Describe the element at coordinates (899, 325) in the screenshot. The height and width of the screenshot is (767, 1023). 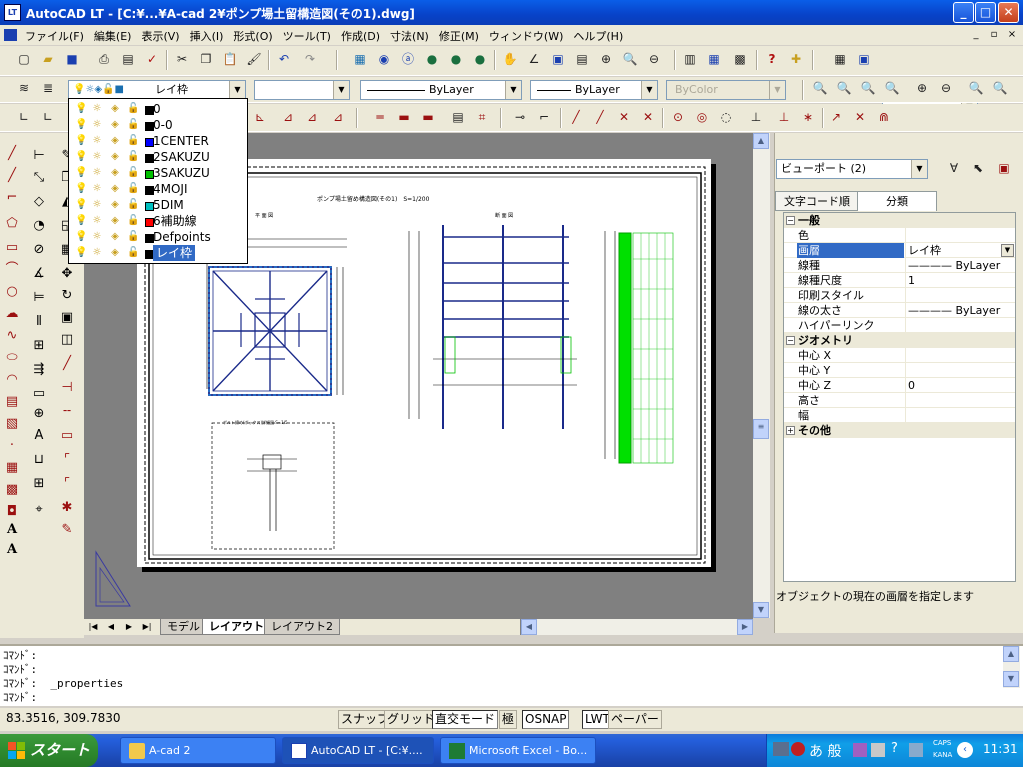
I see `property-row: ハイパーリンク` at that location.